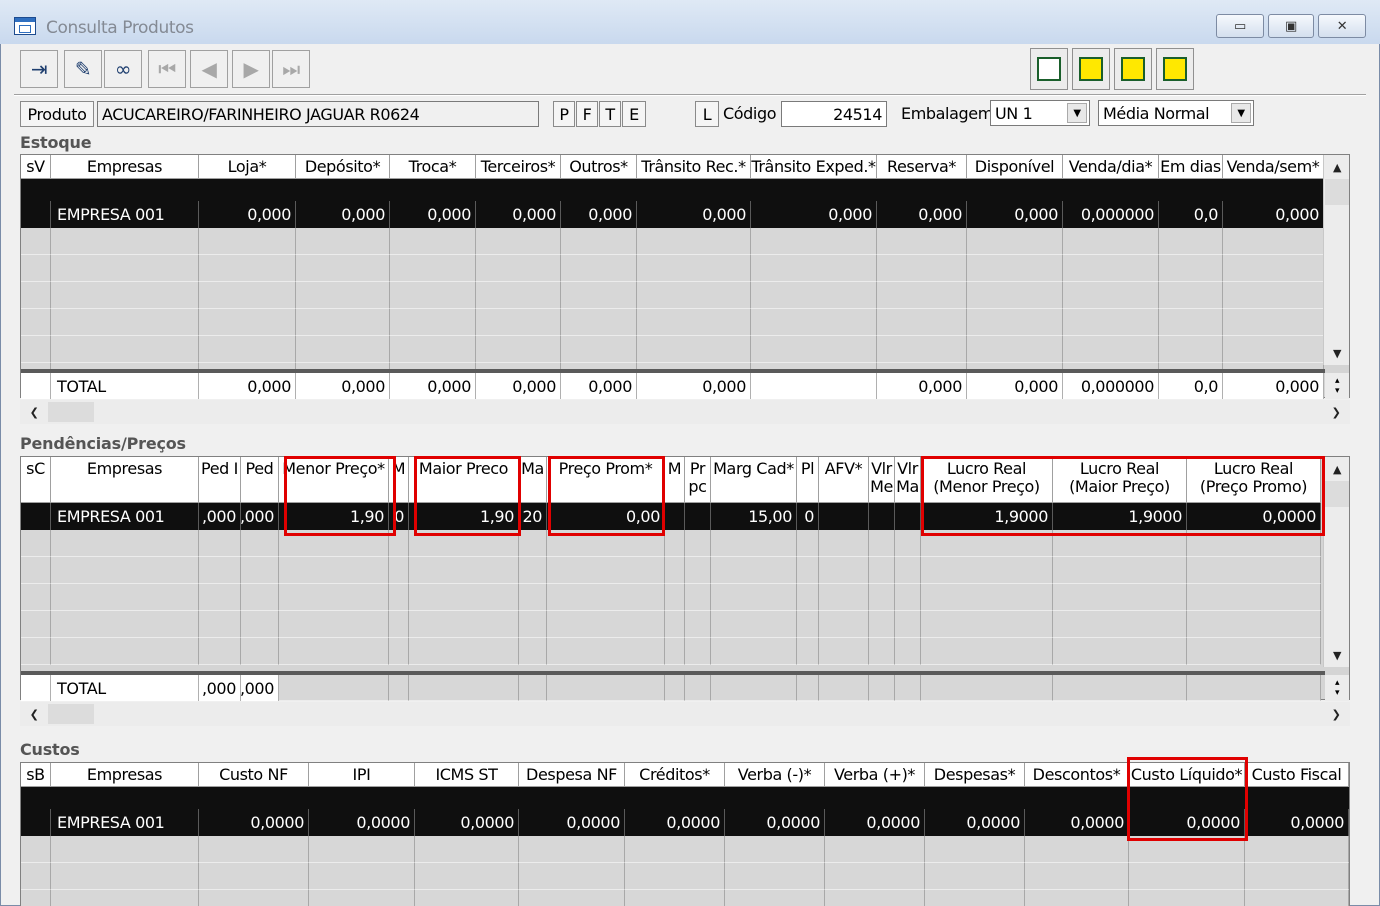 This screenshot has width=1380, height=906. I want to click on column-header-verba: Verba (+)*, so click(875, 775).